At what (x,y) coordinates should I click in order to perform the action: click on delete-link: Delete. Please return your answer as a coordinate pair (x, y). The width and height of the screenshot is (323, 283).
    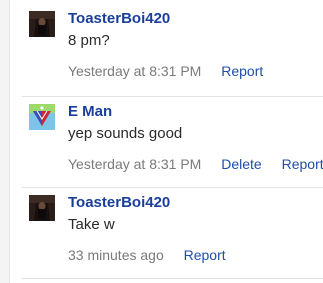
    Looking at the image, I should click on (241, 164).